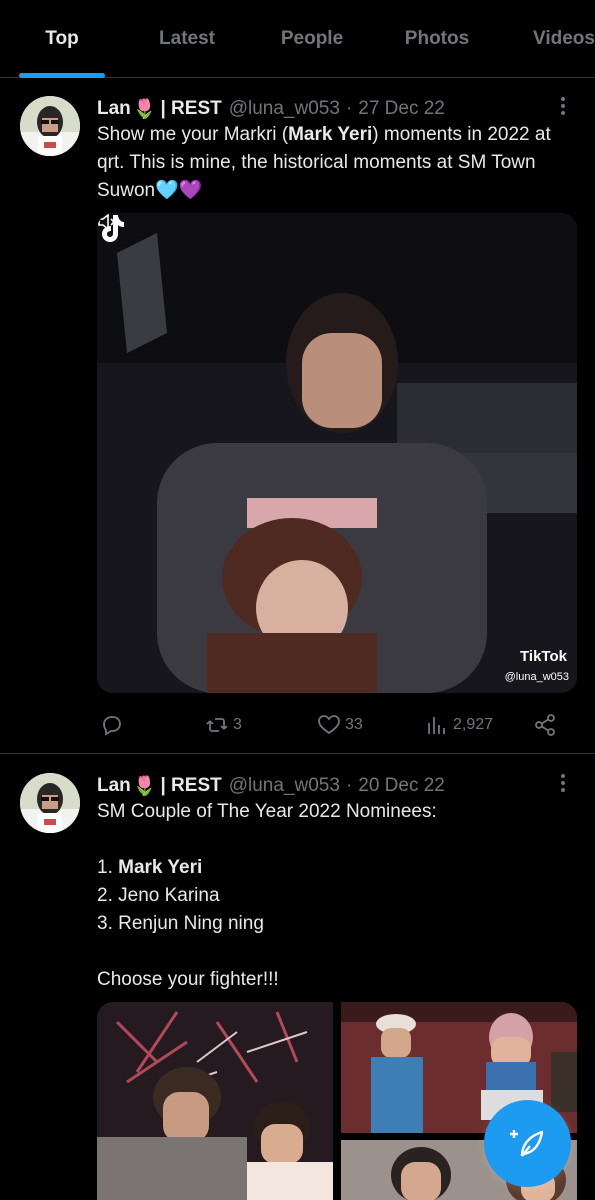 This screenshot has height=1200, width=595. I want to click on heart-icon, so click(329, 725).